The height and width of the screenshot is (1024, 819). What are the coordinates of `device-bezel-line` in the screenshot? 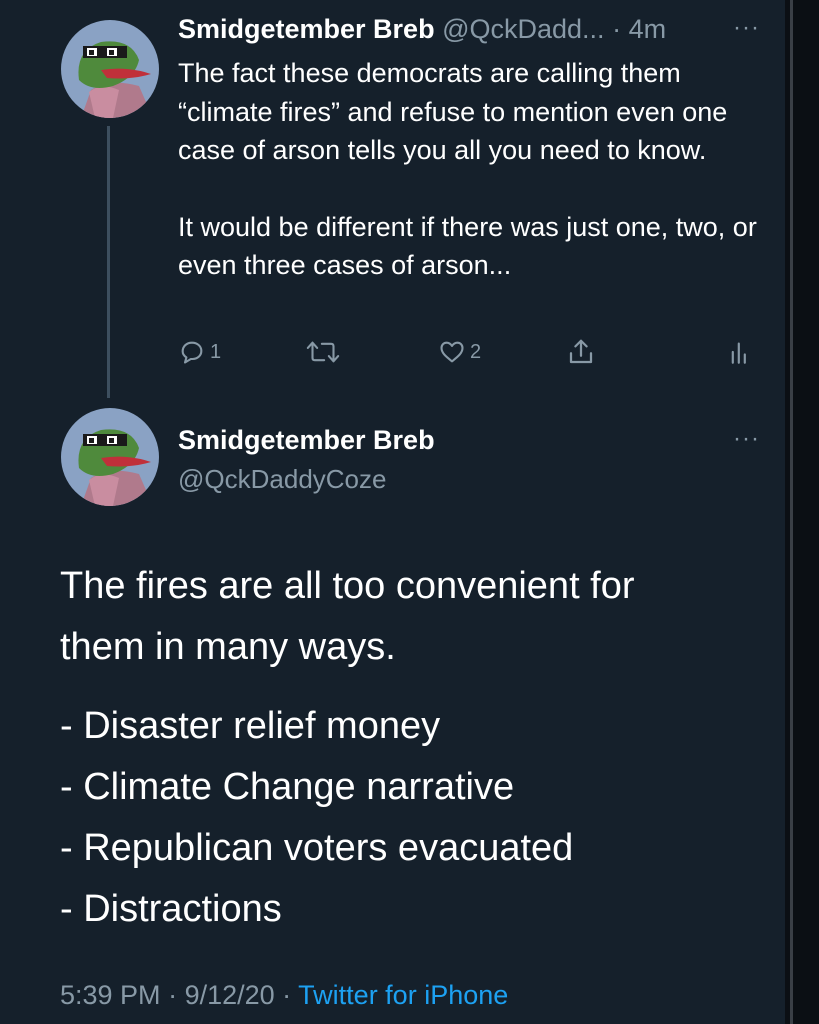 It's located at (791, 512).